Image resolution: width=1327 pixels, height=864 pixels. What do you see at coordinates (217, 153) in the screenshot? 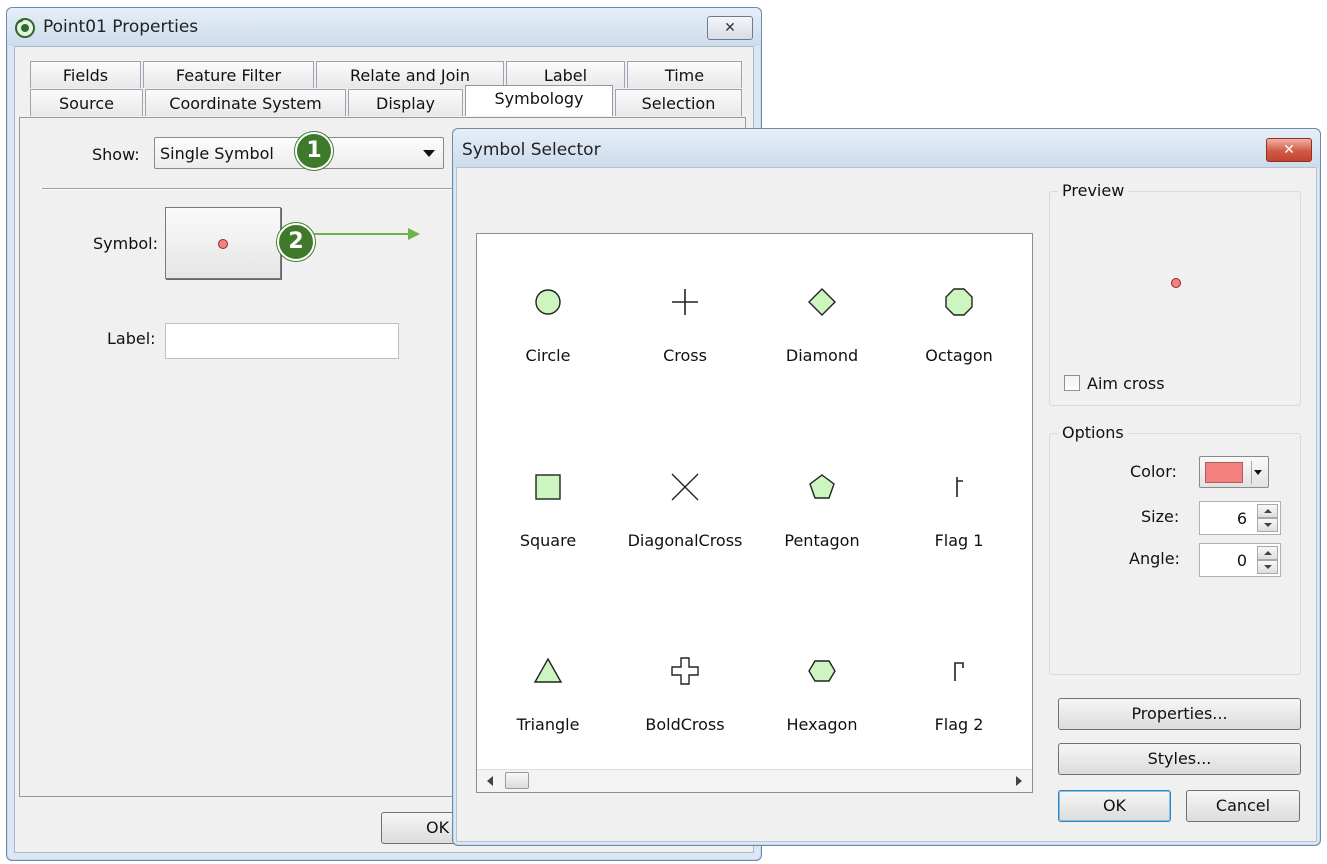
I see `show-dropdown-value: Single Symbol` at bounding box center [217, 153].